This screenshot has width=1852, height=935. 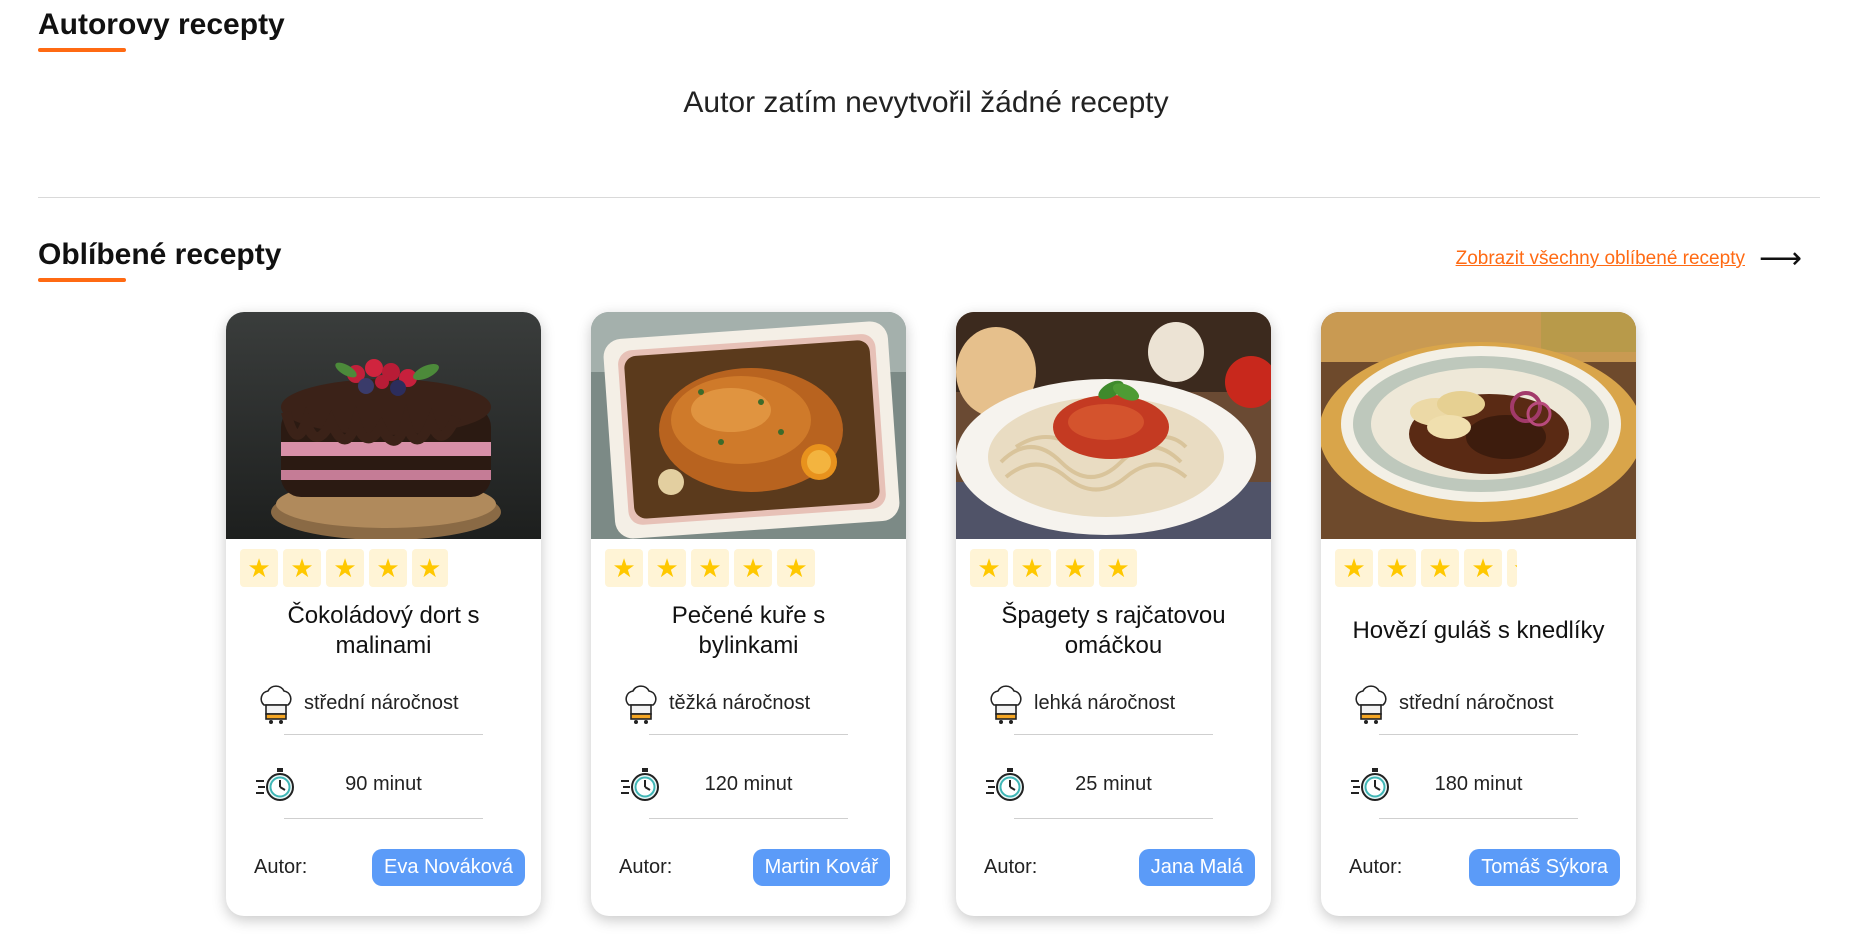 I want to click on difficulty-row: lehká náročnost, so click(x=1113, y=704).